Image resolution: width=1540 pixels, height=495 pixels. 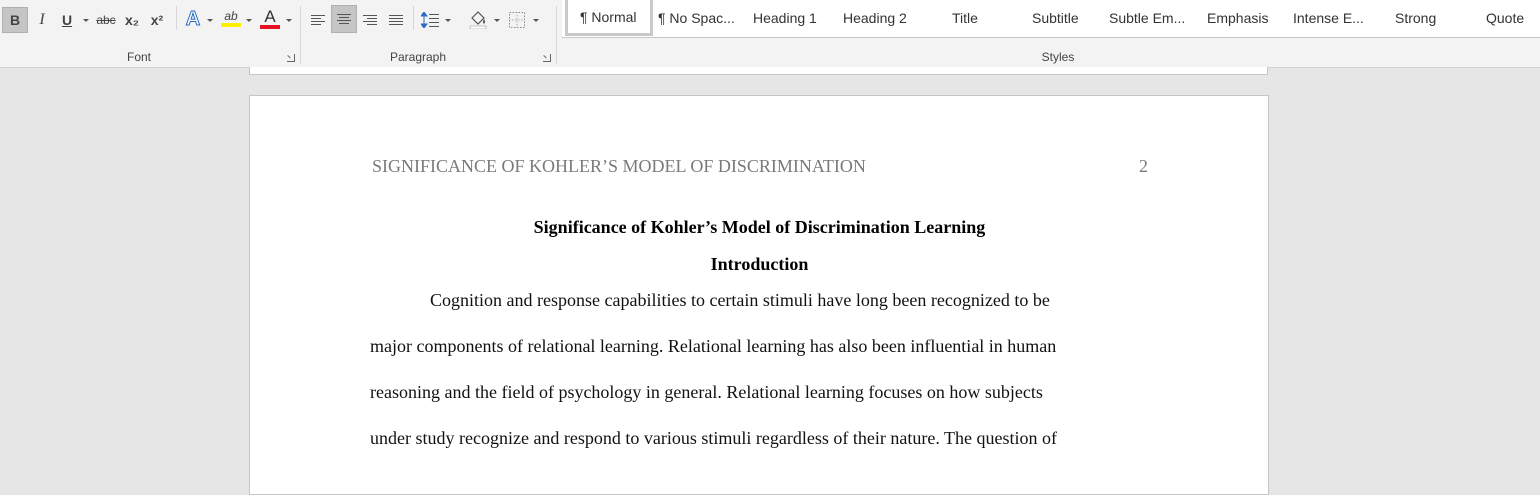 I want to click on shading-dropdown-icon, so click(x=497, y=20).